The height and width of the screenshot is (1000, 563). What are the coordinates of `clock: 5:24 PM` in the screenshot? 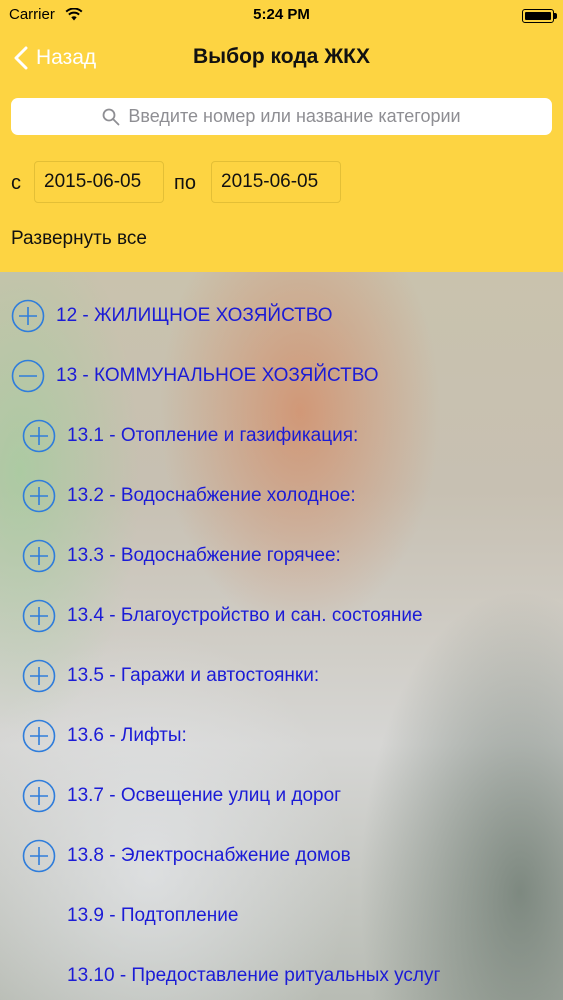 It's located at (281, 14).